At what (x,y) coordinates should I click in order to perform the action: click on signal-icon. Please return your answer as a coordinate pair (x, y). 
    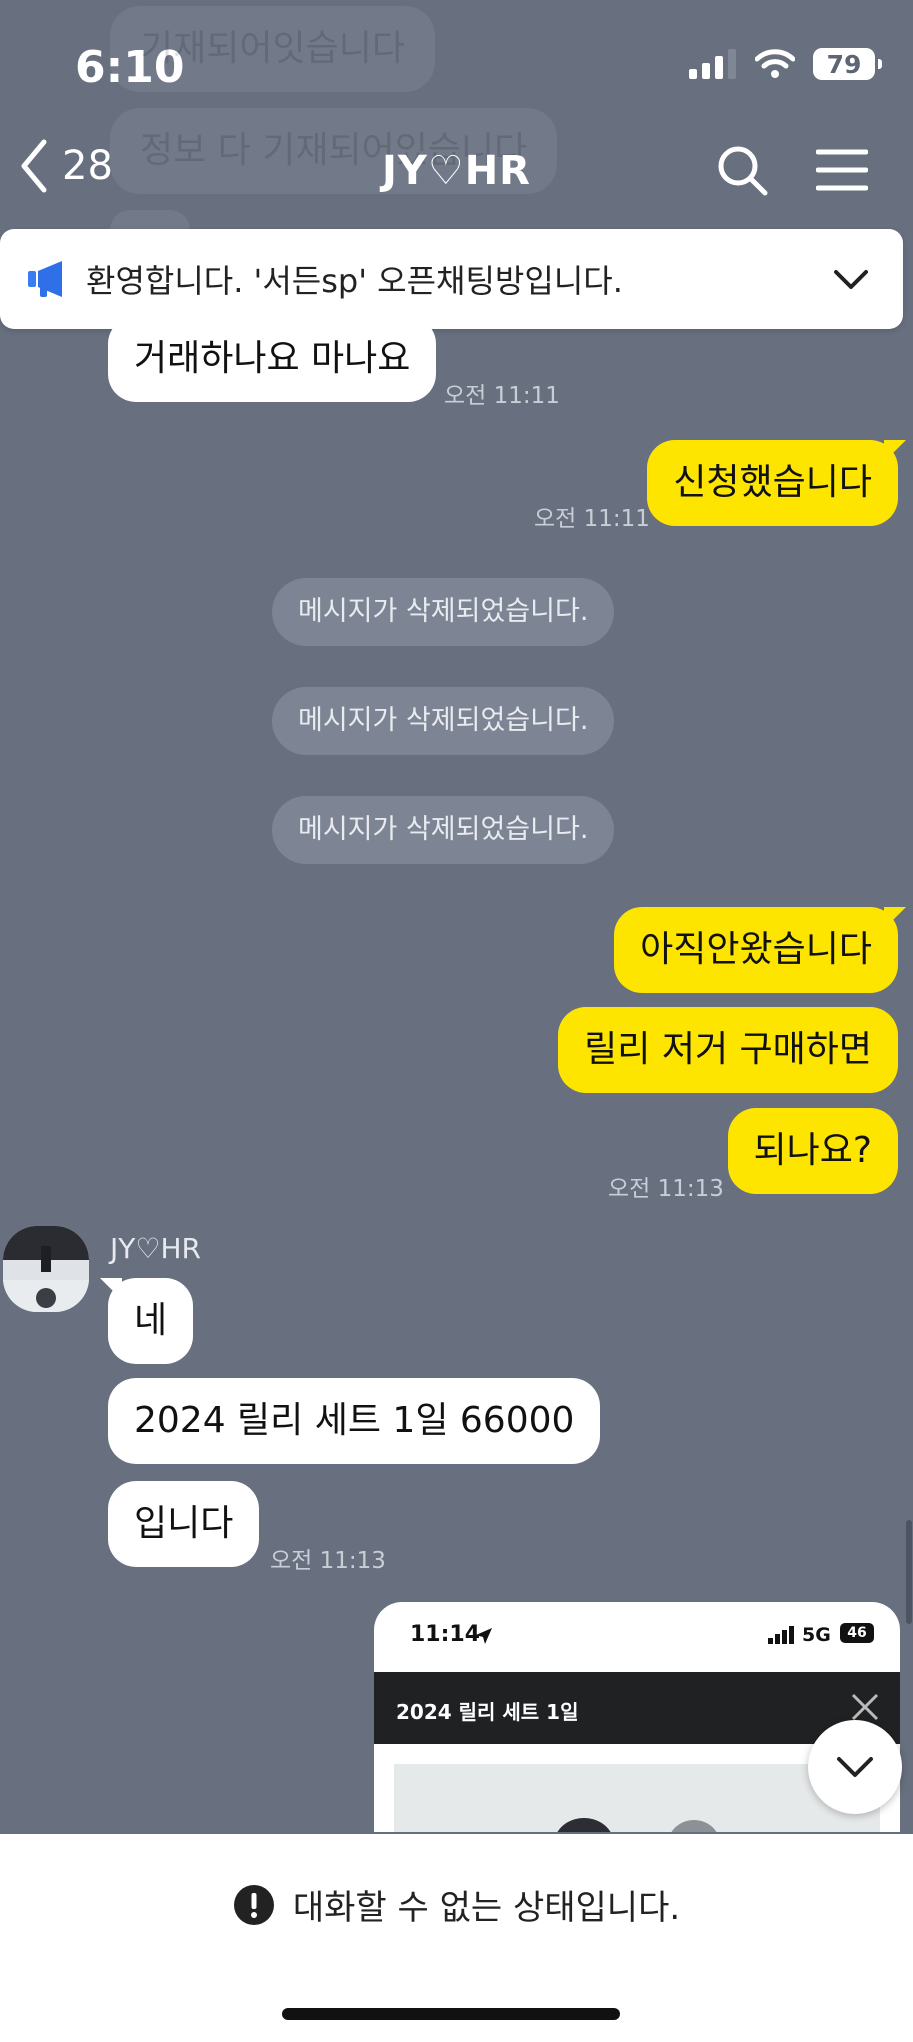
    Looking at the image, I should click on (712, 64).